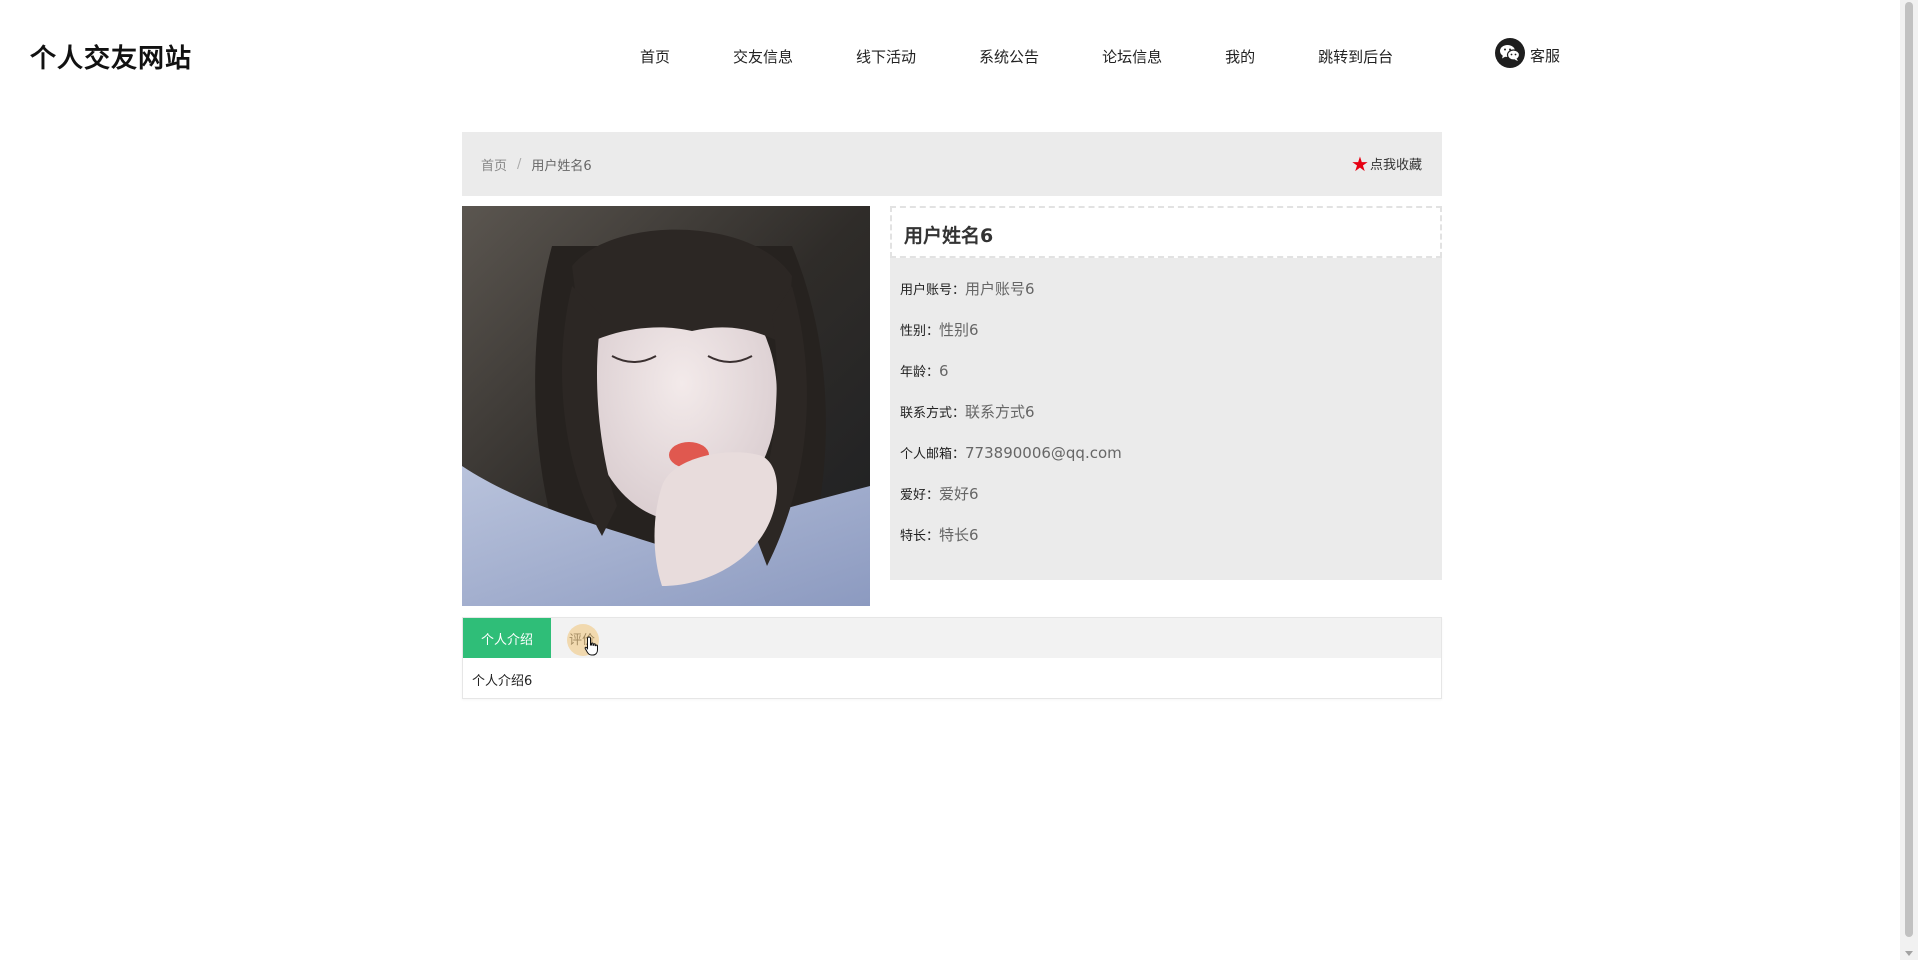 This screenshot has width=1918, height=960. I want to click on breadcrumb-current: 用户姓名6, so click(561, 166).